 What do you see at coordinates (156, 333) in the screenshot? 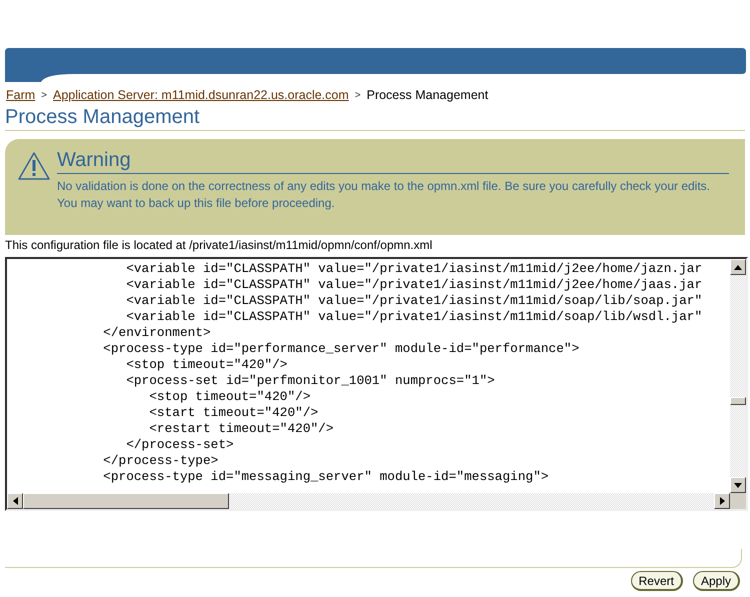
I see `code-line: </environment>` at bounding box center [156, 333].